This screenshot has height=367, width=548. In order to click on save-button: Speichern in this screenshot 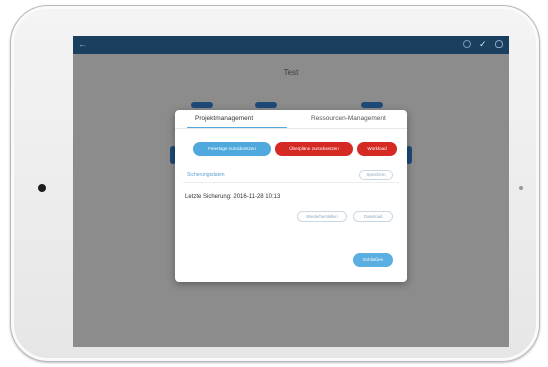, I will do `click(376, 175)`.